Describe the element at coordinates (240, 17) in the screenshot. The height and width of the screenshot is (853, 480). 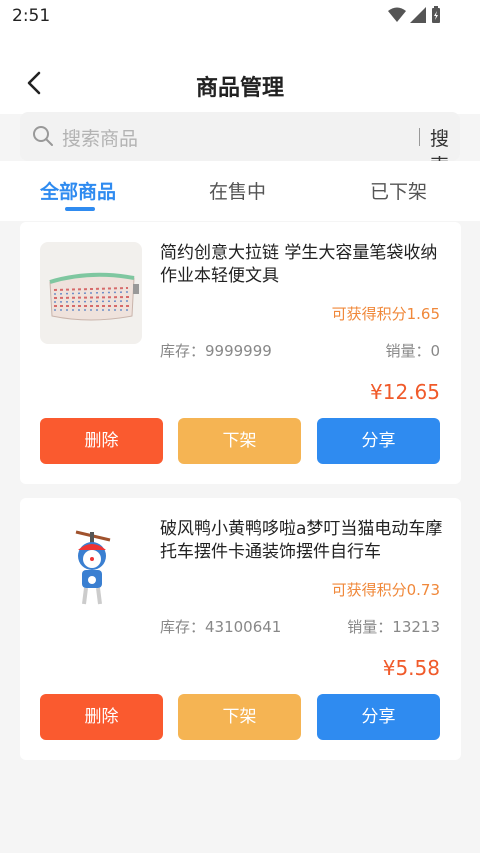
I see `status-bar: 2:51` at that location.